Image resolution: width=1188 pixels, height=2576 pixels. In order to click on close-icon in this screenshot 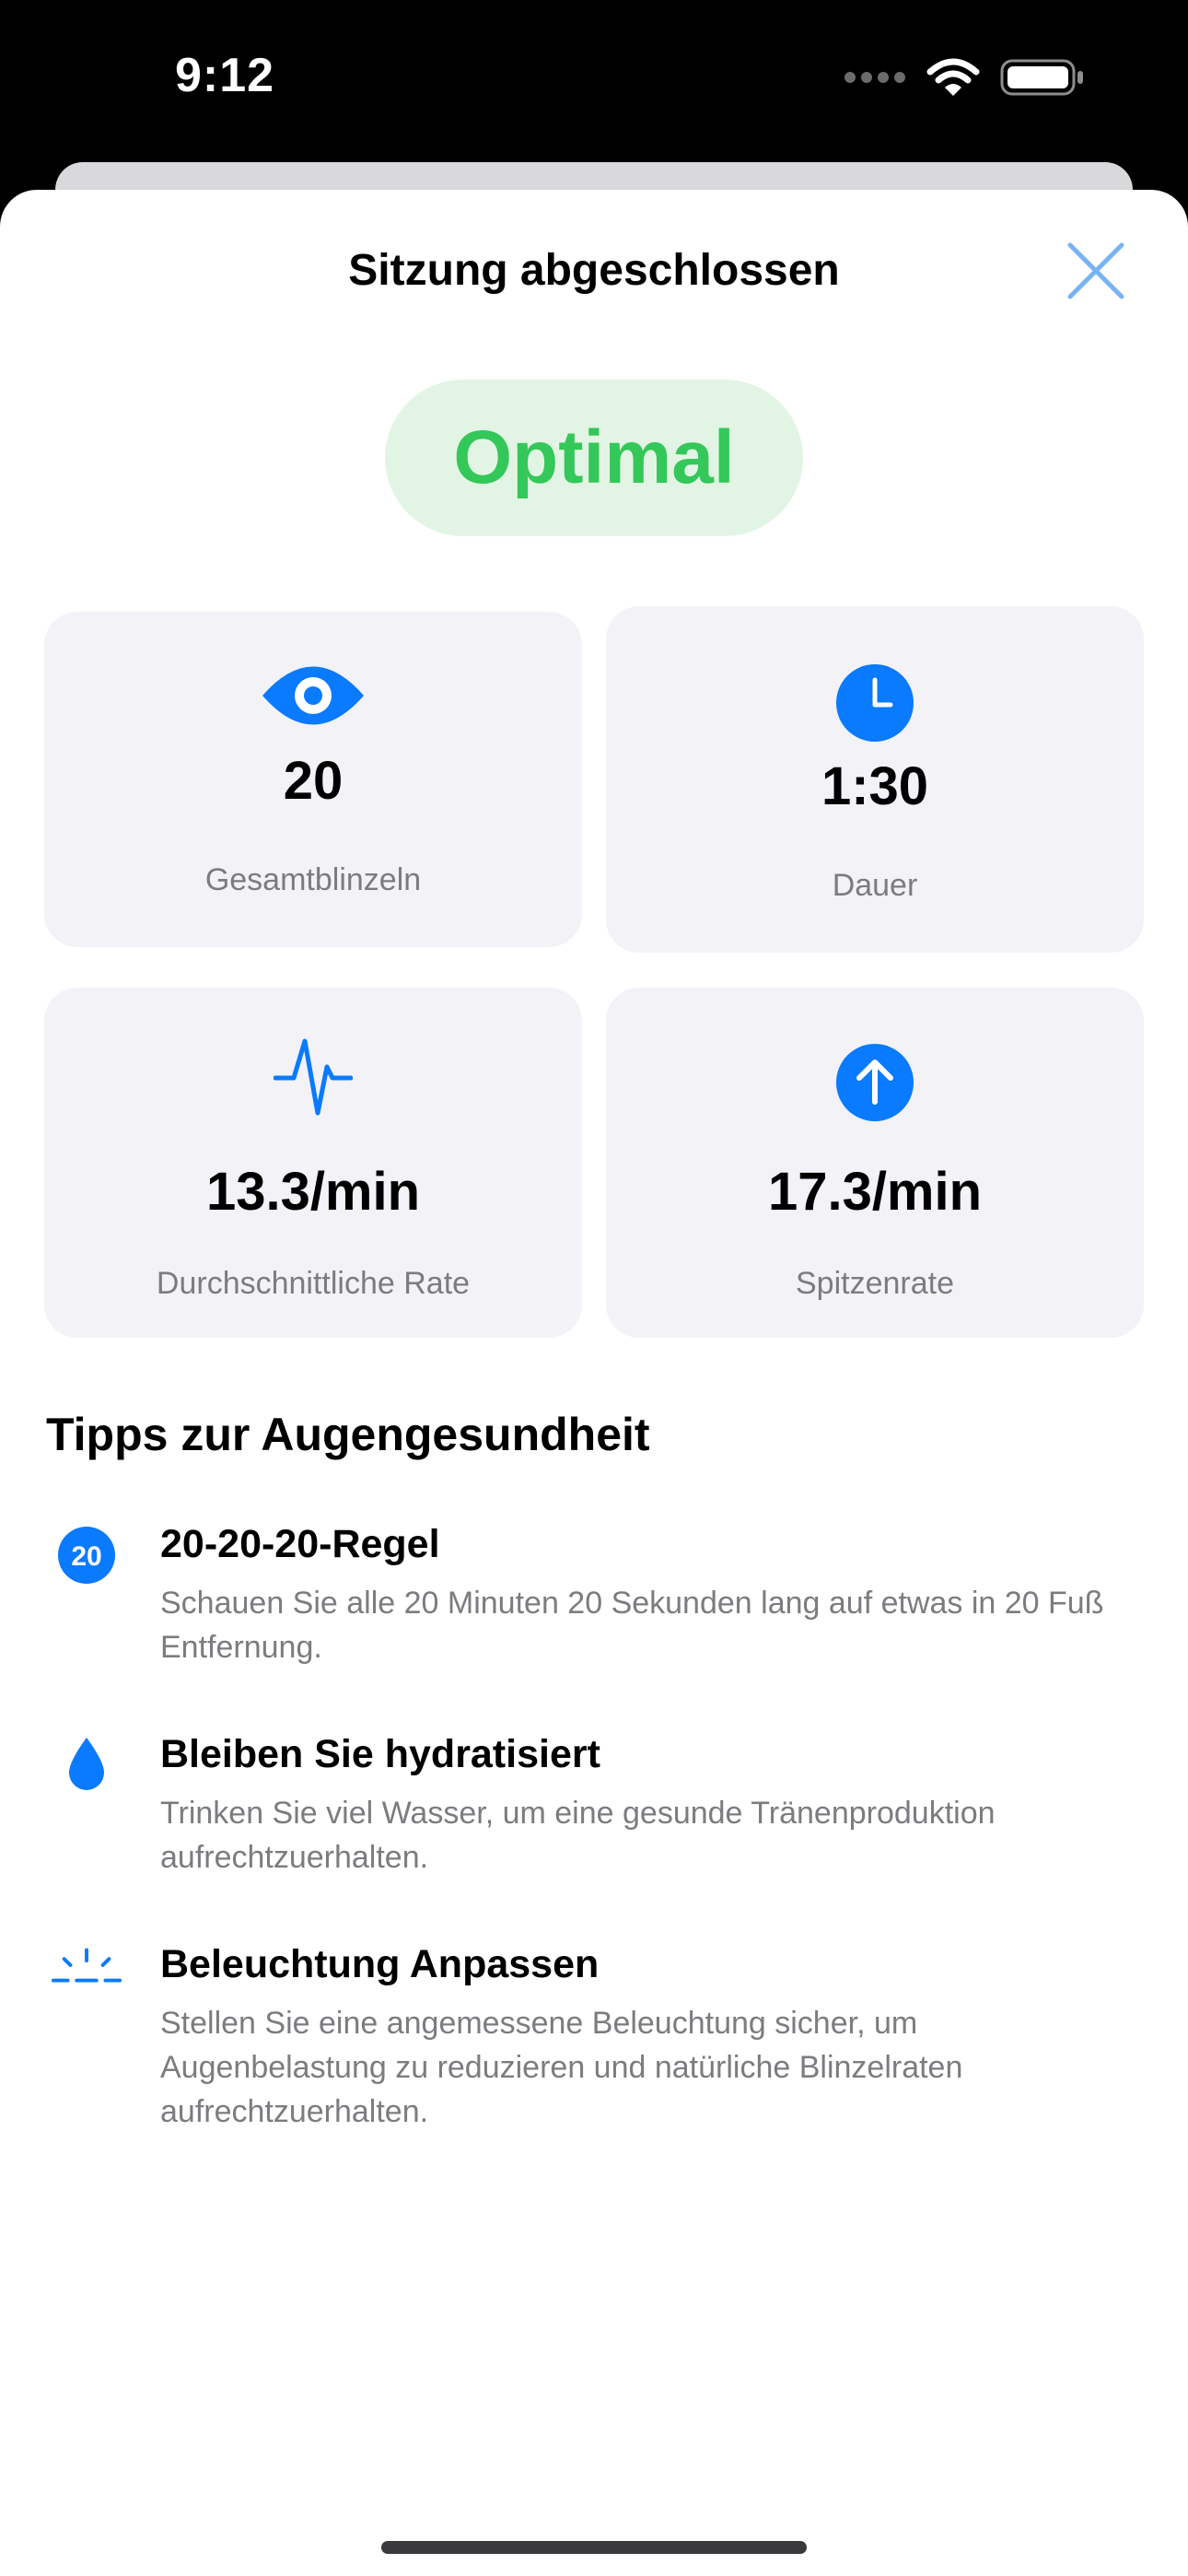, I will do `click(1095, 273)`.